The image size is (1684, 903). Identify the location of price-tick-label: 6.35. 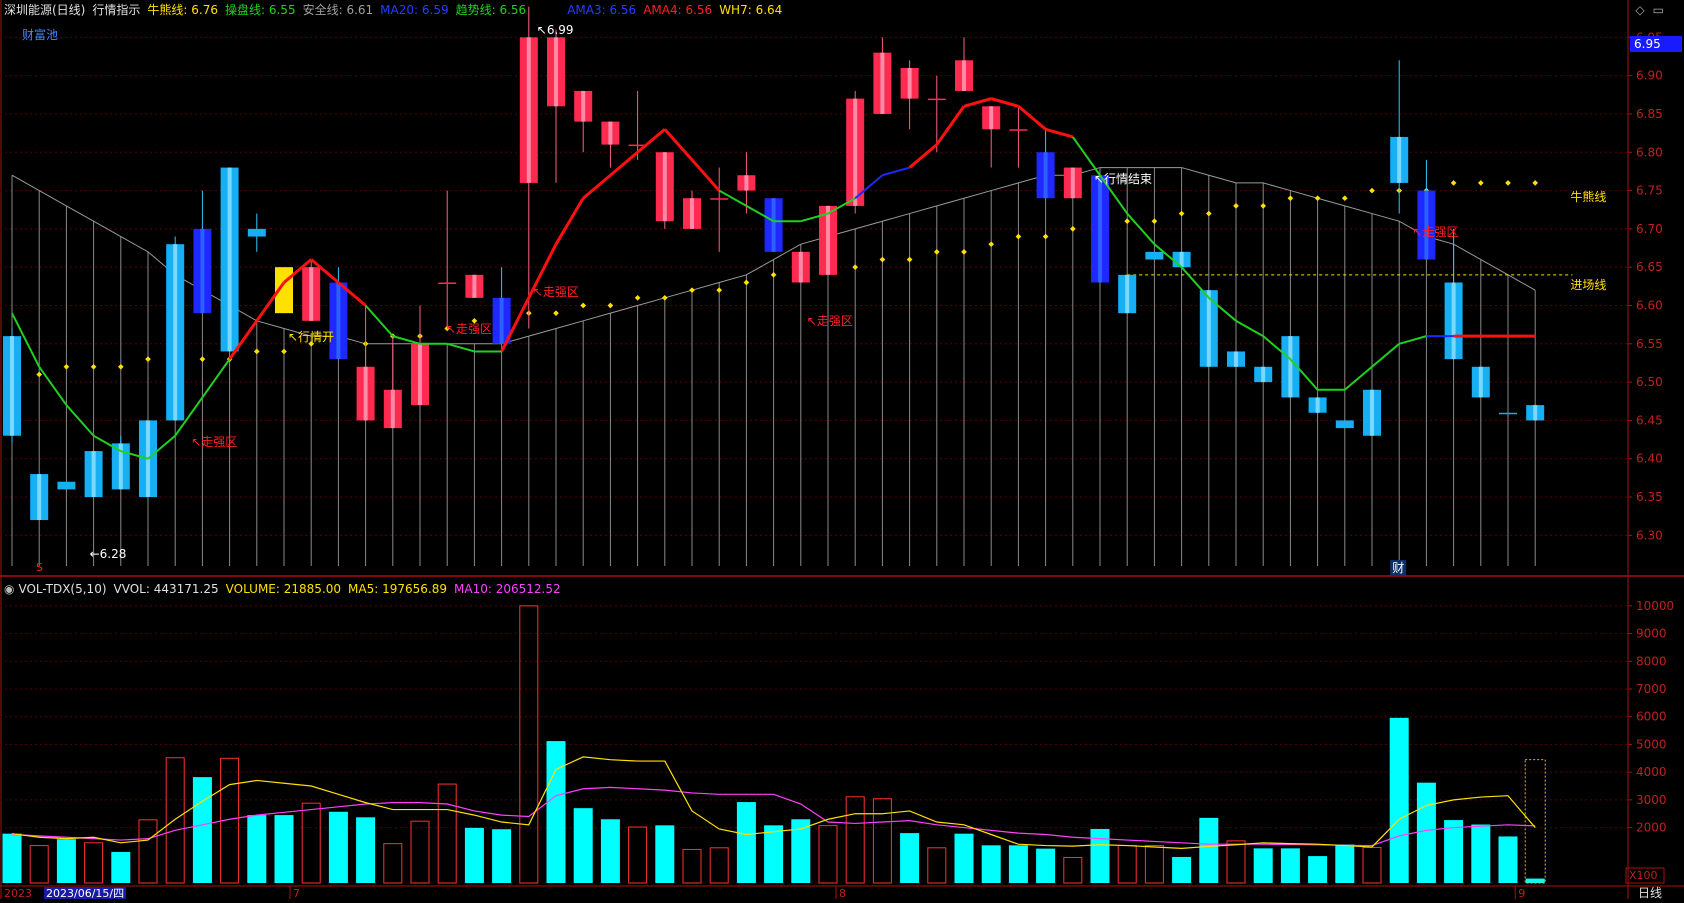
(1649, 497).